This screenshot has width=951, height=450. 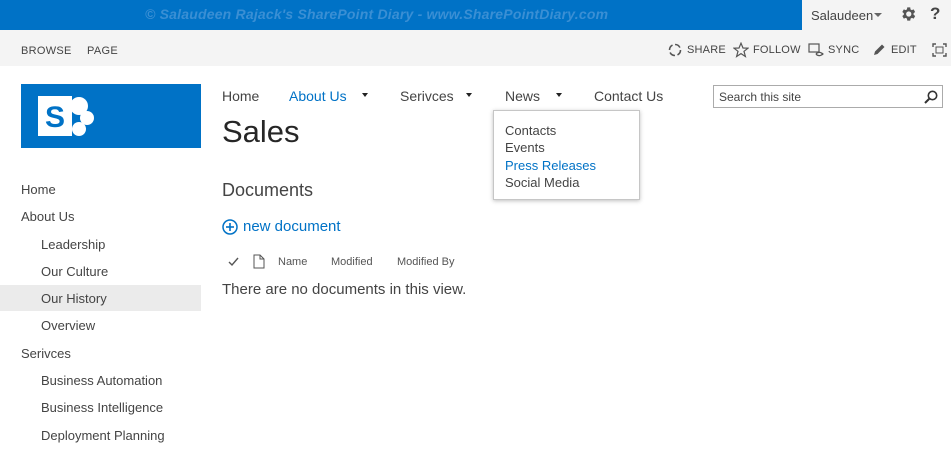 What do you see at coordinates (425, 262) in the screenshot?
I see `column-header-modified-by: Modified By` at bounding box center [425, 262].